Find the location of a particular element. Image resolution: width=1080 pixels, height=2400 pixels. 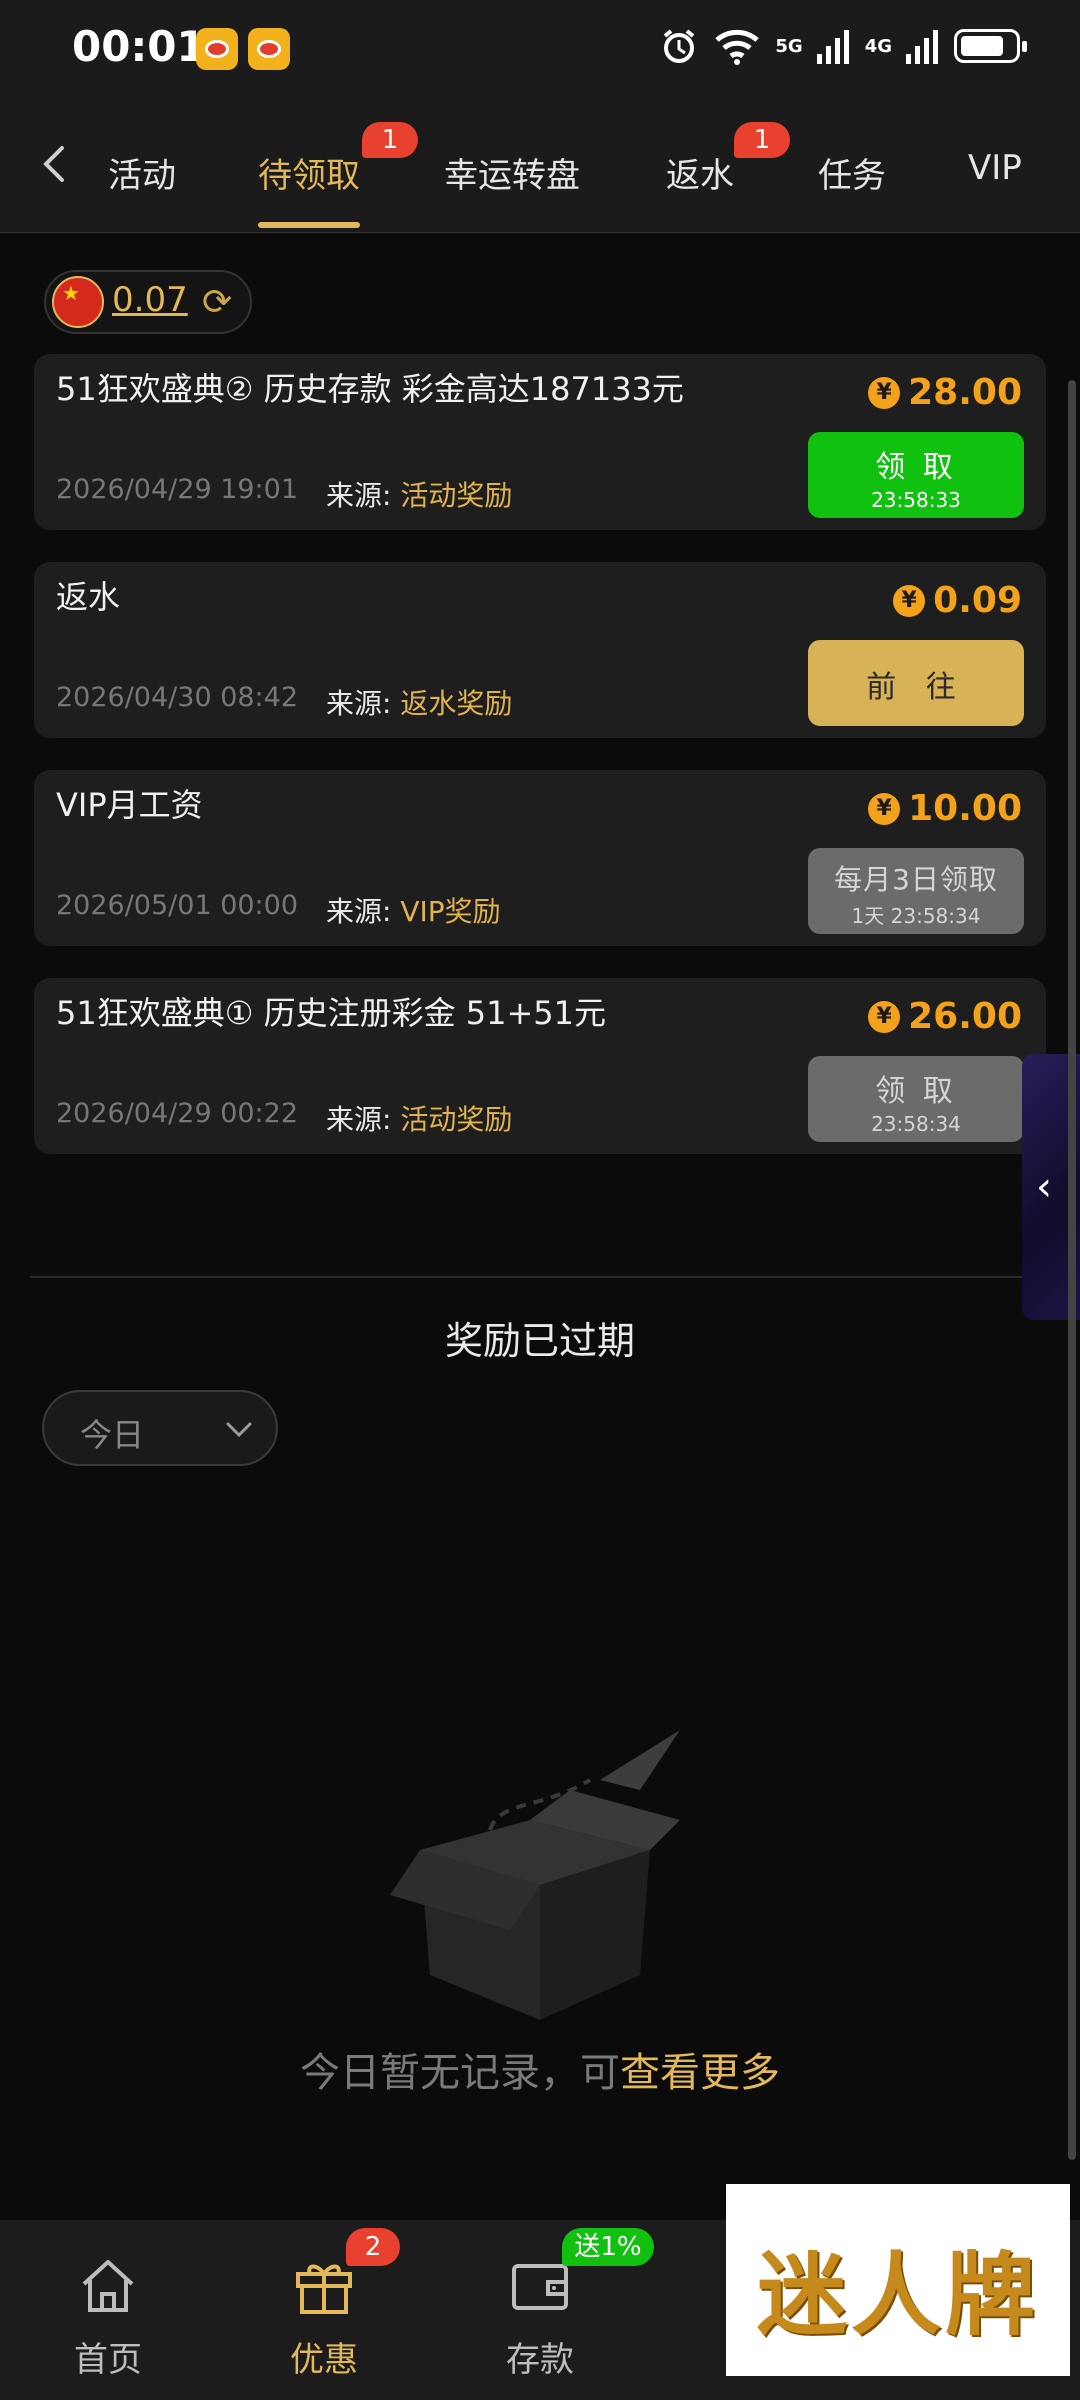

reward-source: 来源: 返水奖励 is located at coordinates (419, 702).